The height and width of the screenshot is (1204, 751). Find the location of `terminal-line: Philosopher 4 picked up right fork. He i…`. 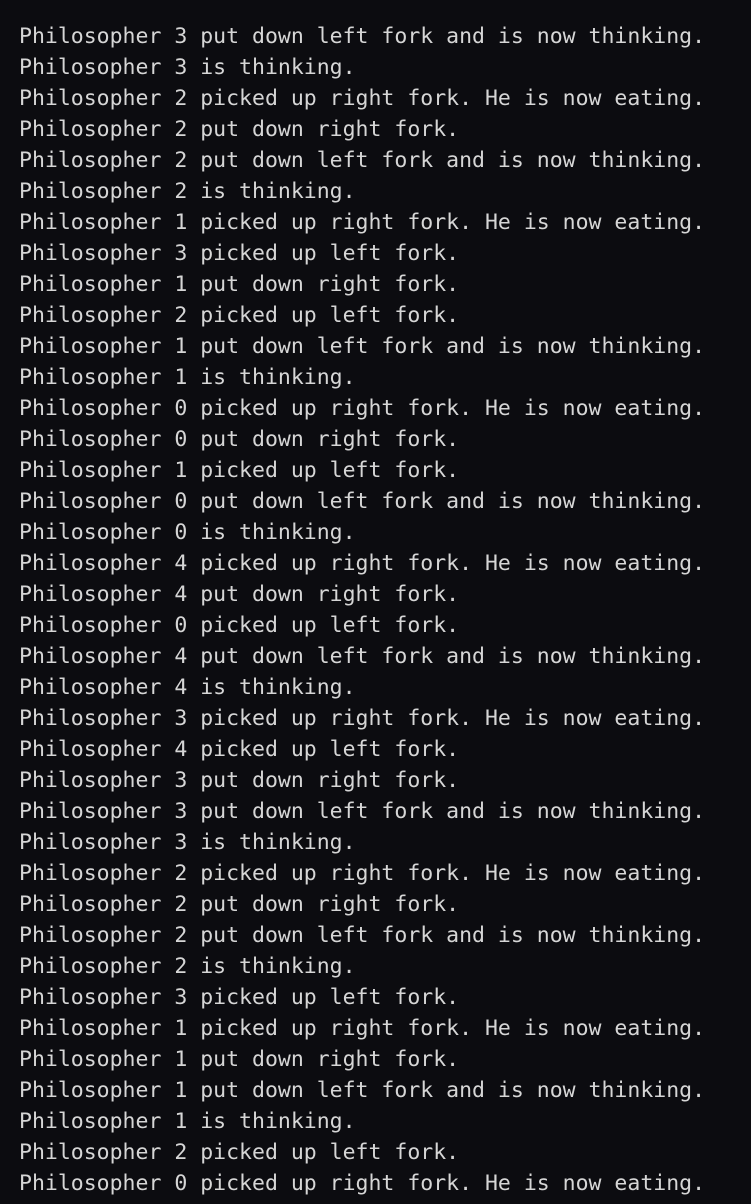

terminal-line: Philosopher 4 picked up right fork. He i… is located at coordinates (362, 563).